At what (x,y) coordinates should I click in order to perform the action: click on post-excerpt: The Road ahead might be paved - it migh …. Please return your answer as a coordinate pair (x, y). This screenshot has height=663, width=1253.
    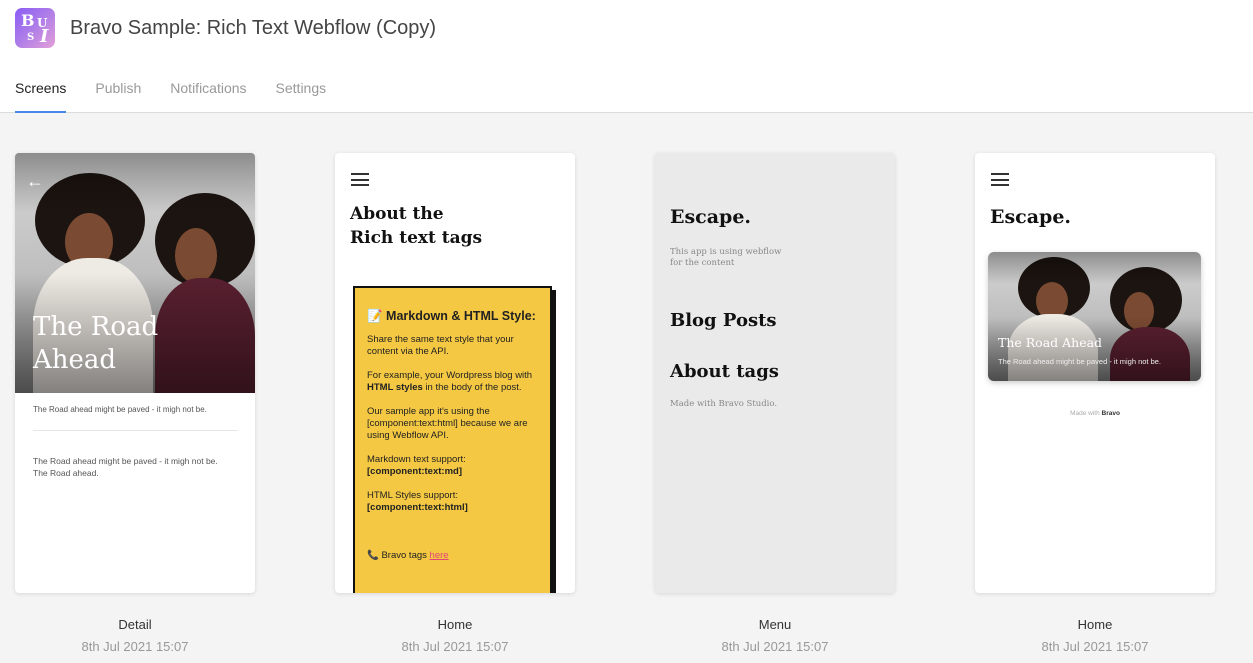
    Looking at the image, I should click on (1080, 361).